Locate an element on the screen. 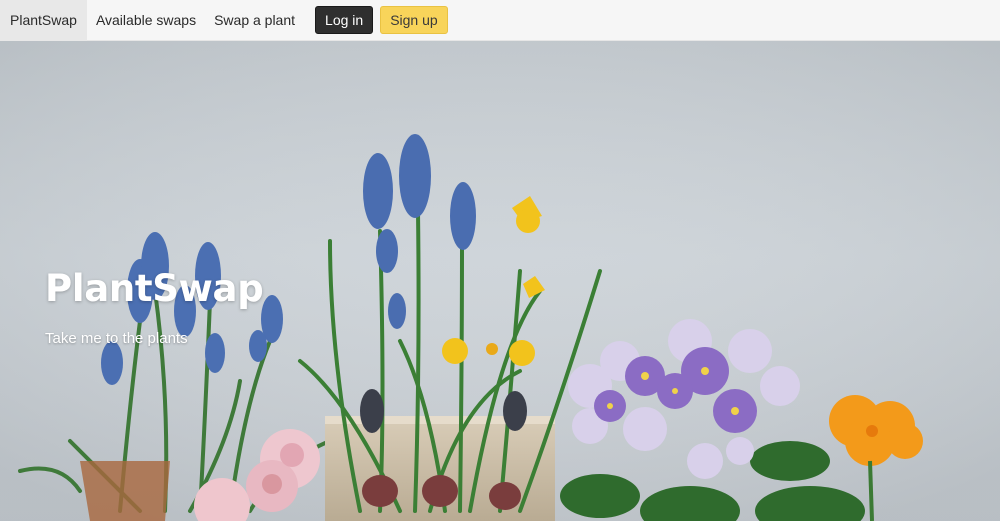 The image size is (1000, 521). hero-subtitle: Take me to the plants is located at coordinates (154, 338).